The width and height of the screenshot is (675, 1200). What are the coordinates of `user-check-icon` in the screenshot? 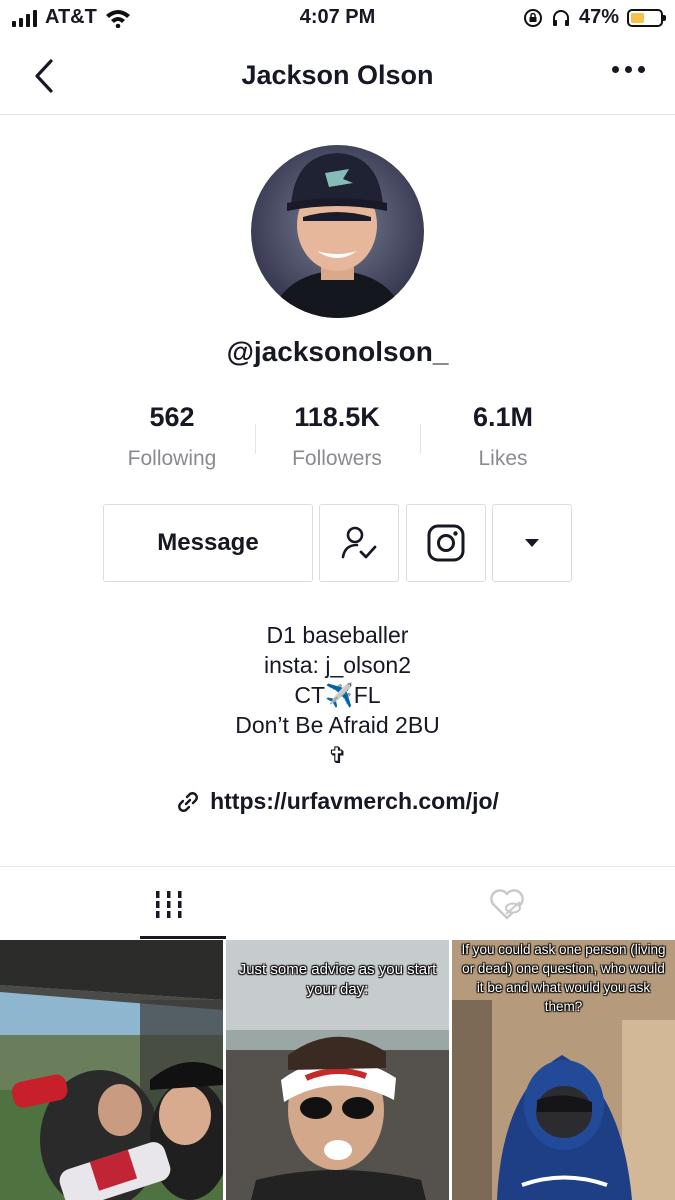 It's located at (359, 542).